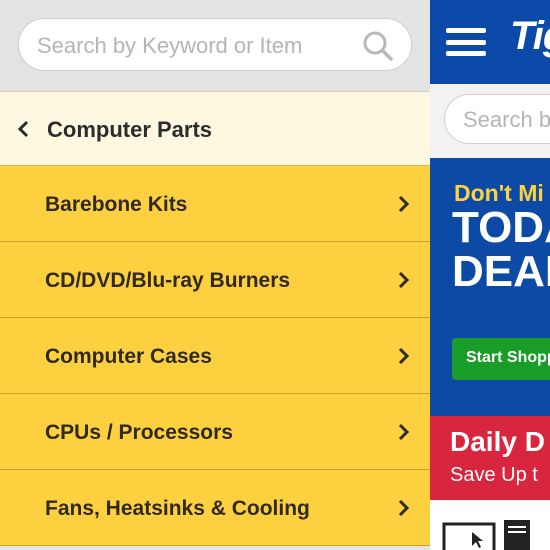 Image resolution: width=550 pixels, height=550 pixels. I want to click on menu-item-label: Computer Cases, so click(128, 356).